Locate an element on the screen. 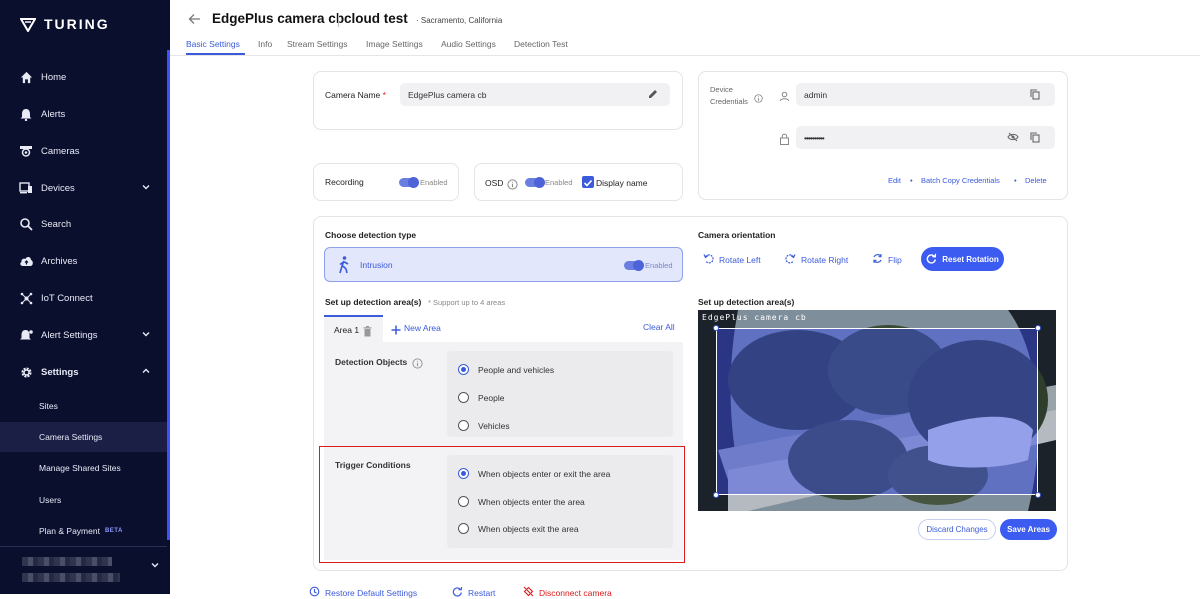  batch-copy-credentials-link: Batch Copy Credentials is located at coordinates (960, 180).